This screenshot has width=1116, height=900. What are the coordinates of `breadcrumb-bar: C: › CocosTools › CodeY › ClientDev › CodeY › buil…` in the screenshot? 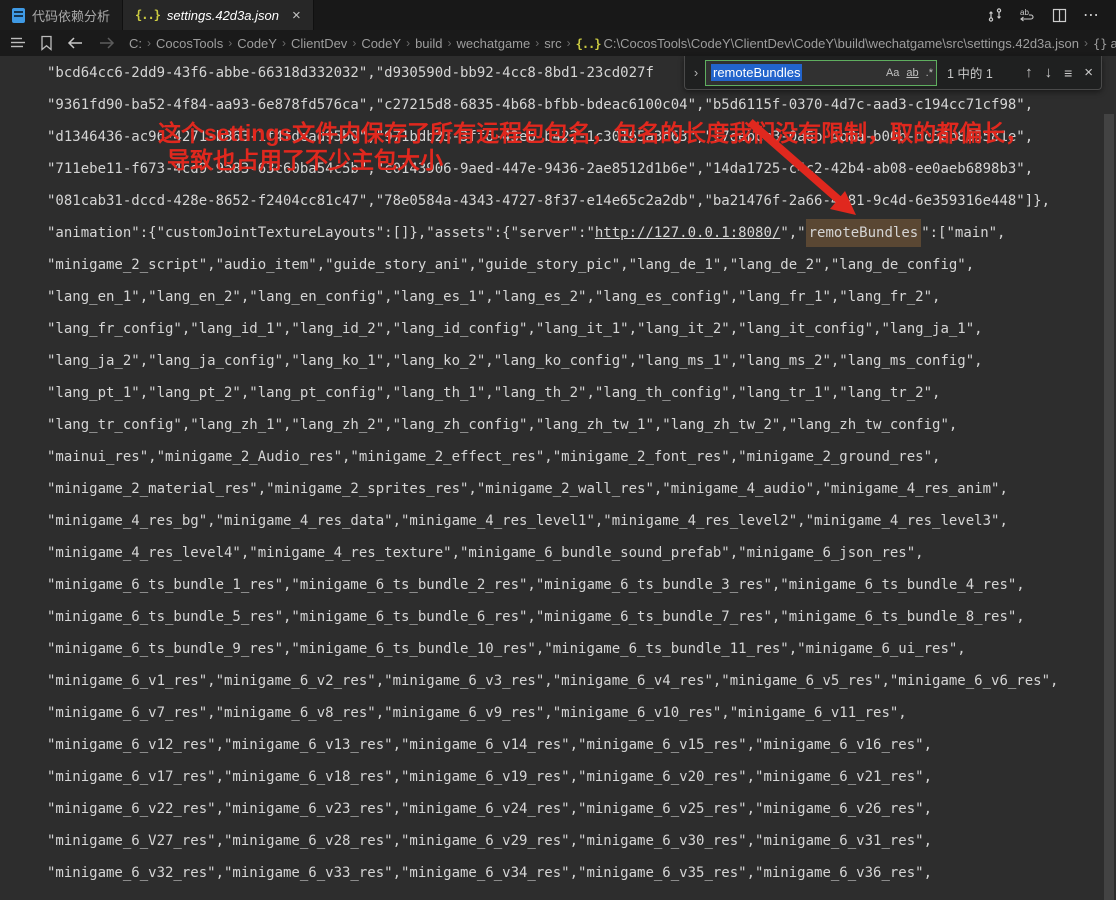 It's located at (558, 43).